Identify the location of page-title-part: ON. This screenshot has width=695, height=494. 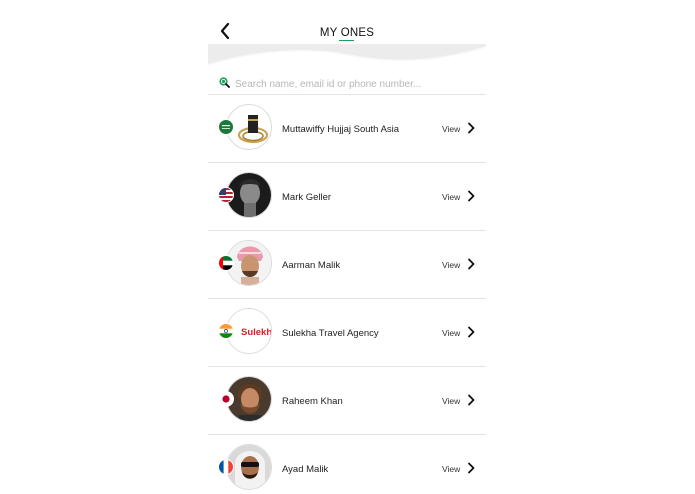
(349, 33).